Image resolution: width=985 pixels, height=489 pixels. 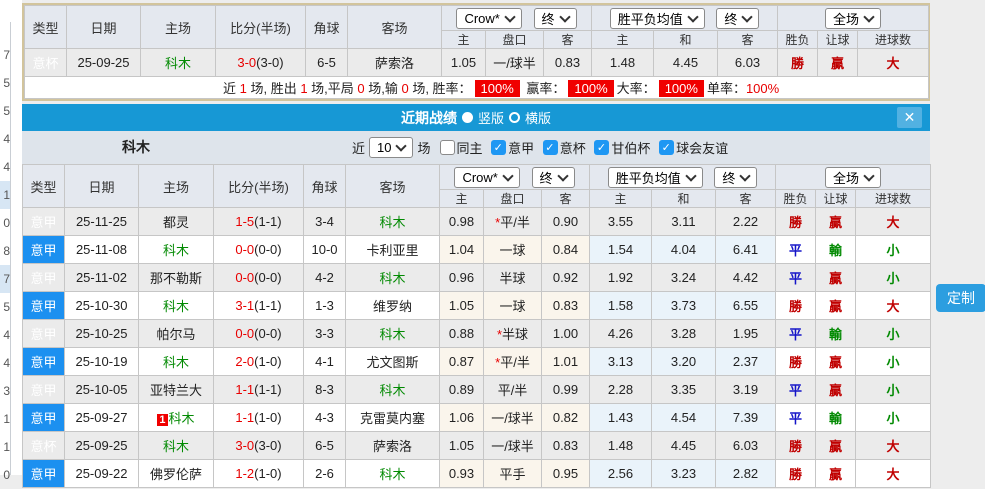 I want to click on league-filter: 意甲, so click(x=512, y=147).